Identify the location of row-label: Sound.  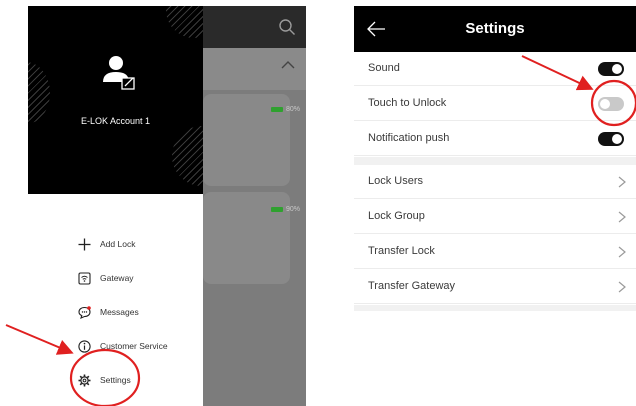
(384, 68).